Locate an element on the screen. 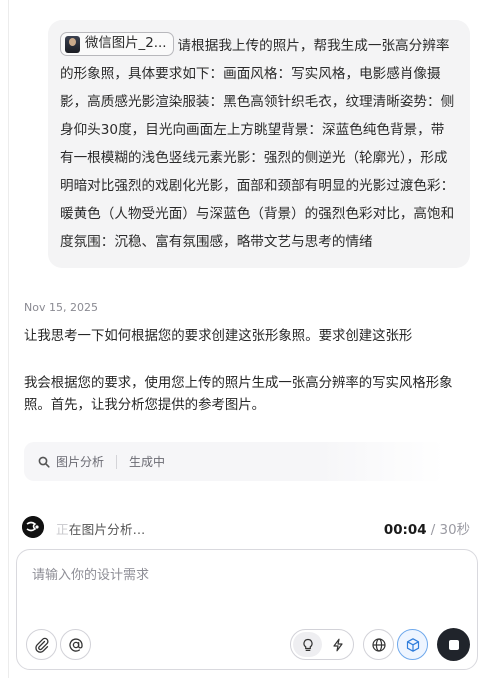 This screenshot has width=485, height=678. idea-mode-button is located at coordinates (307, 644).